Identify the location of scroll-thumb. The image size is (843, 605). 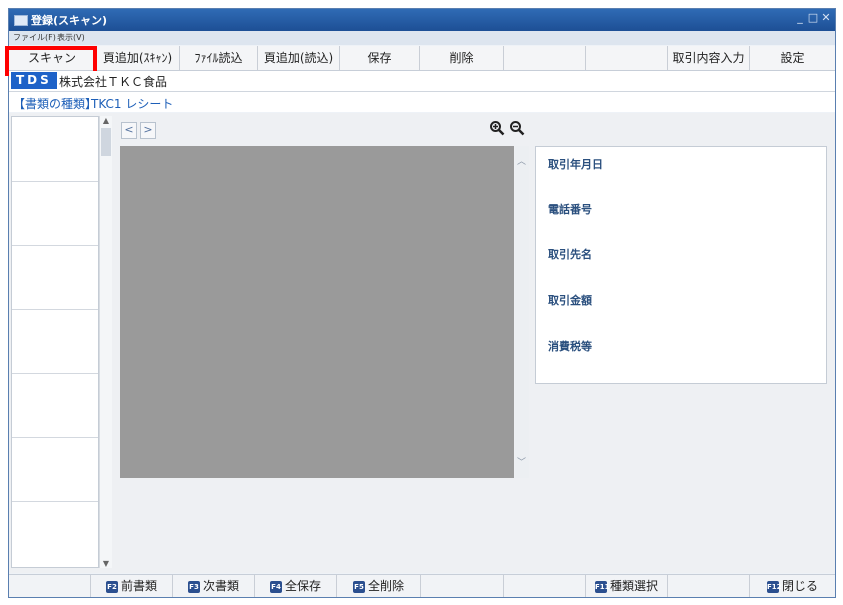
(106, 142).